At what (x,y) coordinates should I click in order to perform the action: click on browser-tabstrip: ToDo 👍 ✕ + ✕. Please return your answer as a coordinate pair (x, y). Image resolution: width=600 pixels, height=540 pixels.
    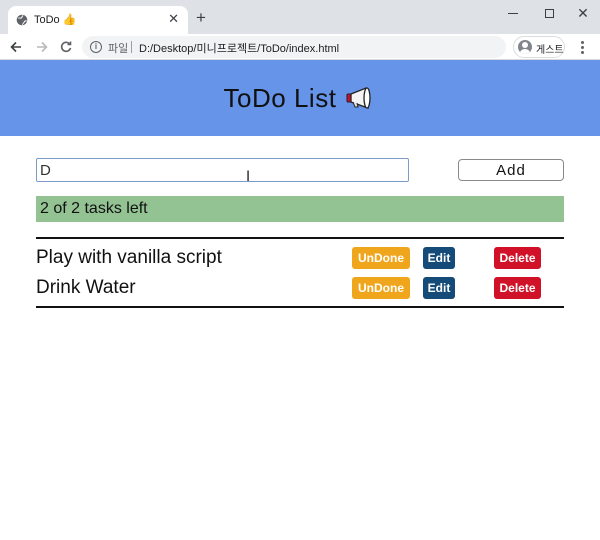
    Looking at the image, I should click on (300, 17).